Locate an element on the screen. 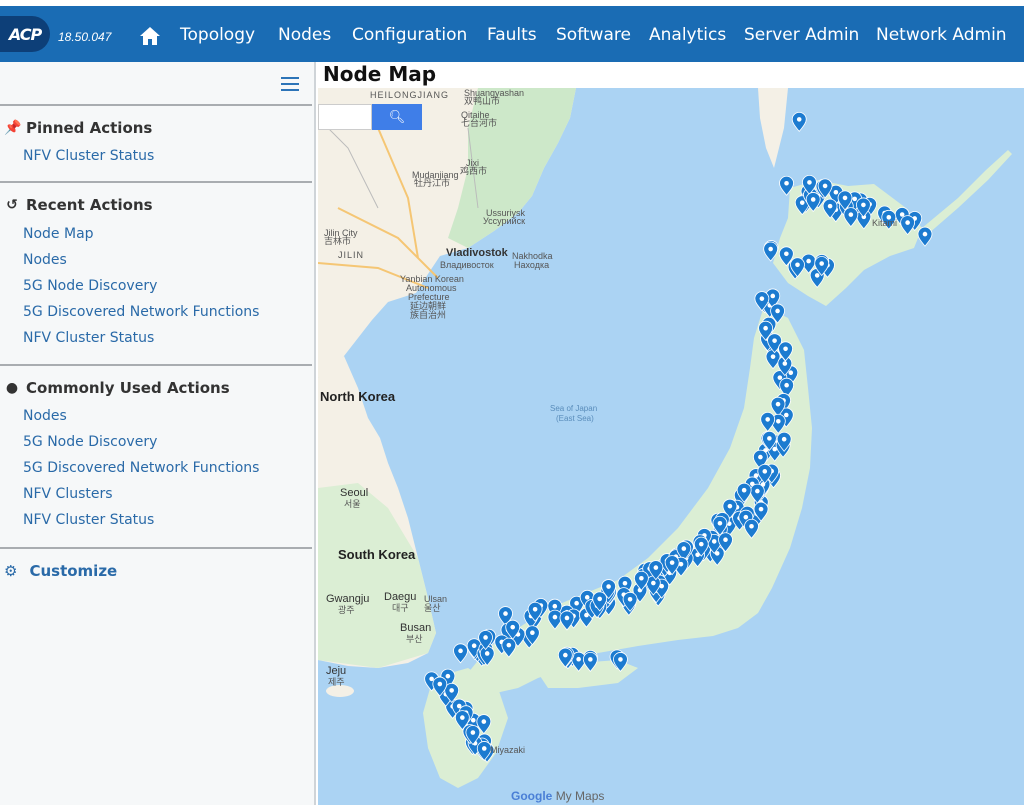  map-label: 双鸭山市 is located at coordinates (482, 101).